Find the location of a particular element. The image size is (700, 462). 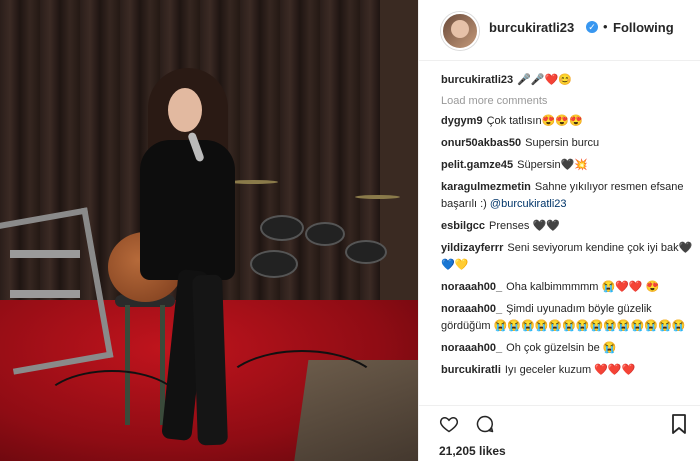

caption-username: burcukiratli23 is located at coordinates (477, 80).